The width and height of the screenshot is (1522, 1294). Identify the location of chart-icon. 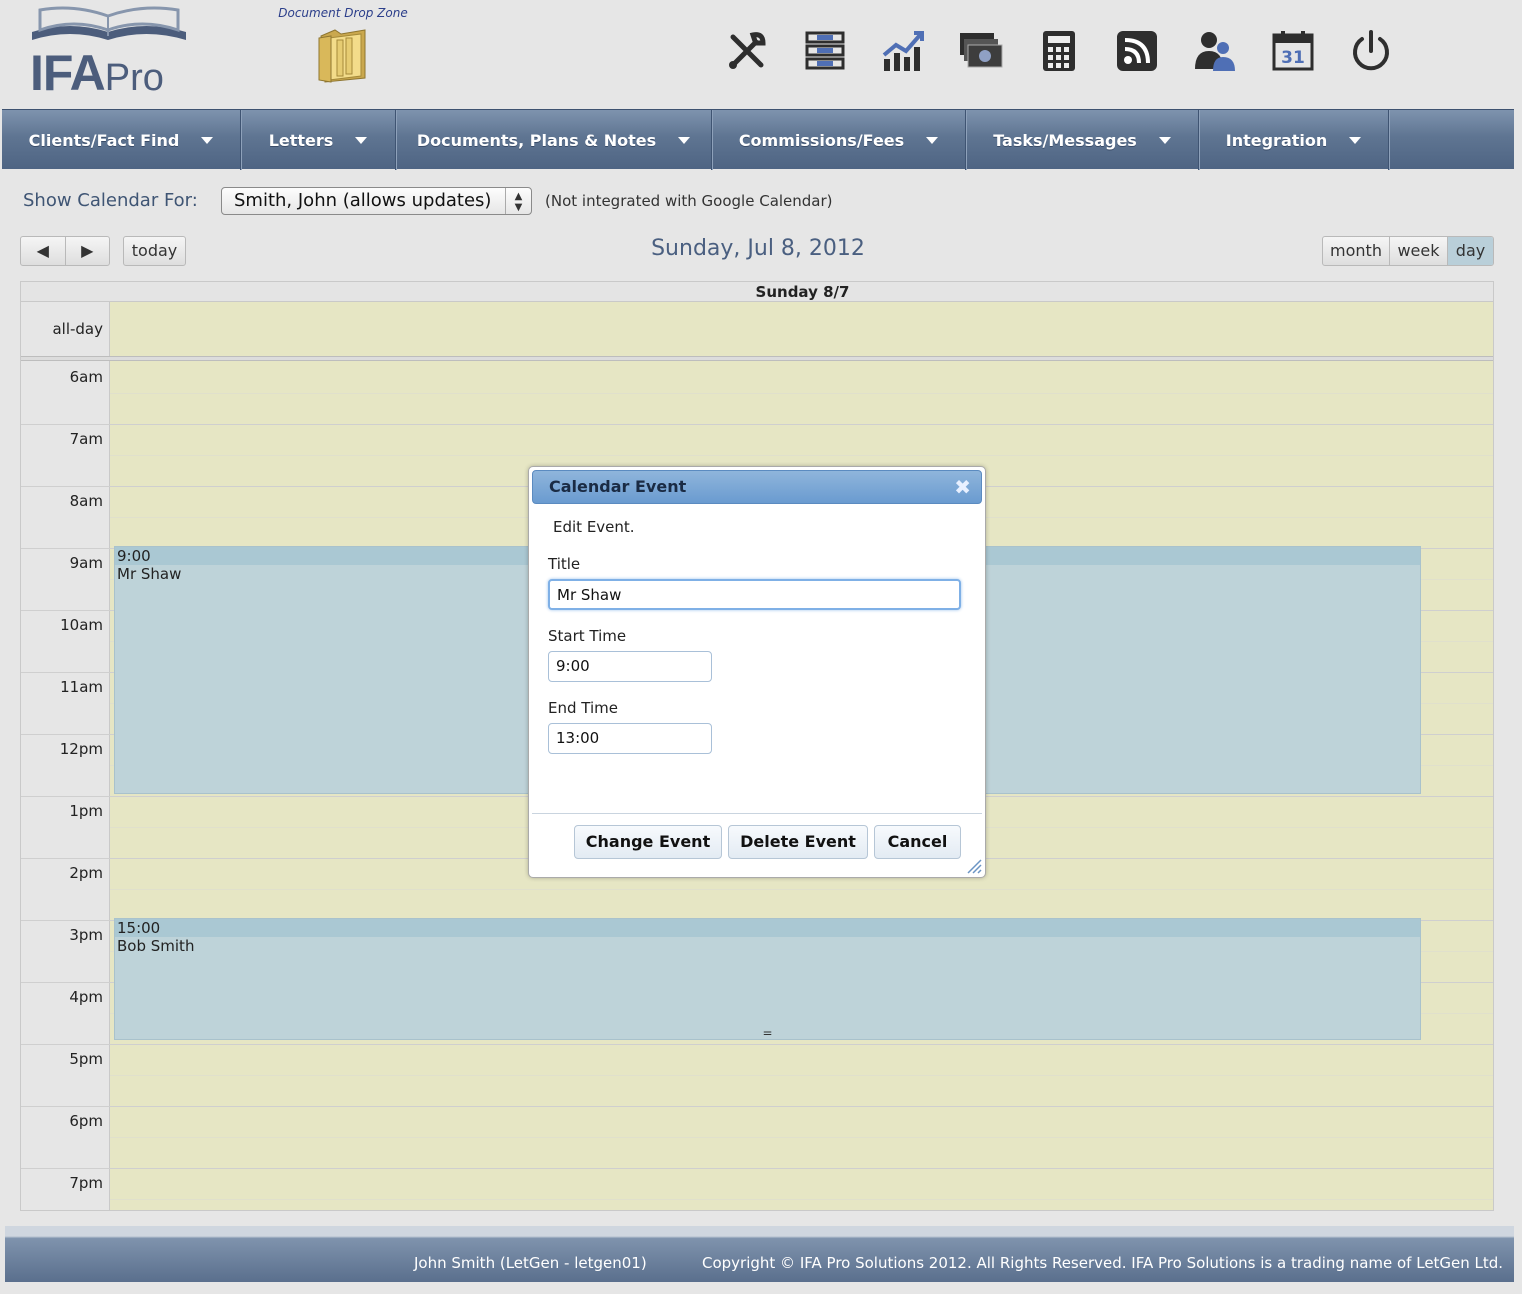
(903, 51).